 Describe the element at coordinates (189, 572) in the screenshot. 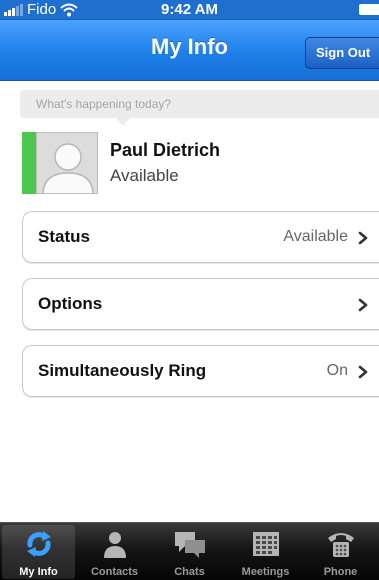

I see `tab-label: Chats` at that location.